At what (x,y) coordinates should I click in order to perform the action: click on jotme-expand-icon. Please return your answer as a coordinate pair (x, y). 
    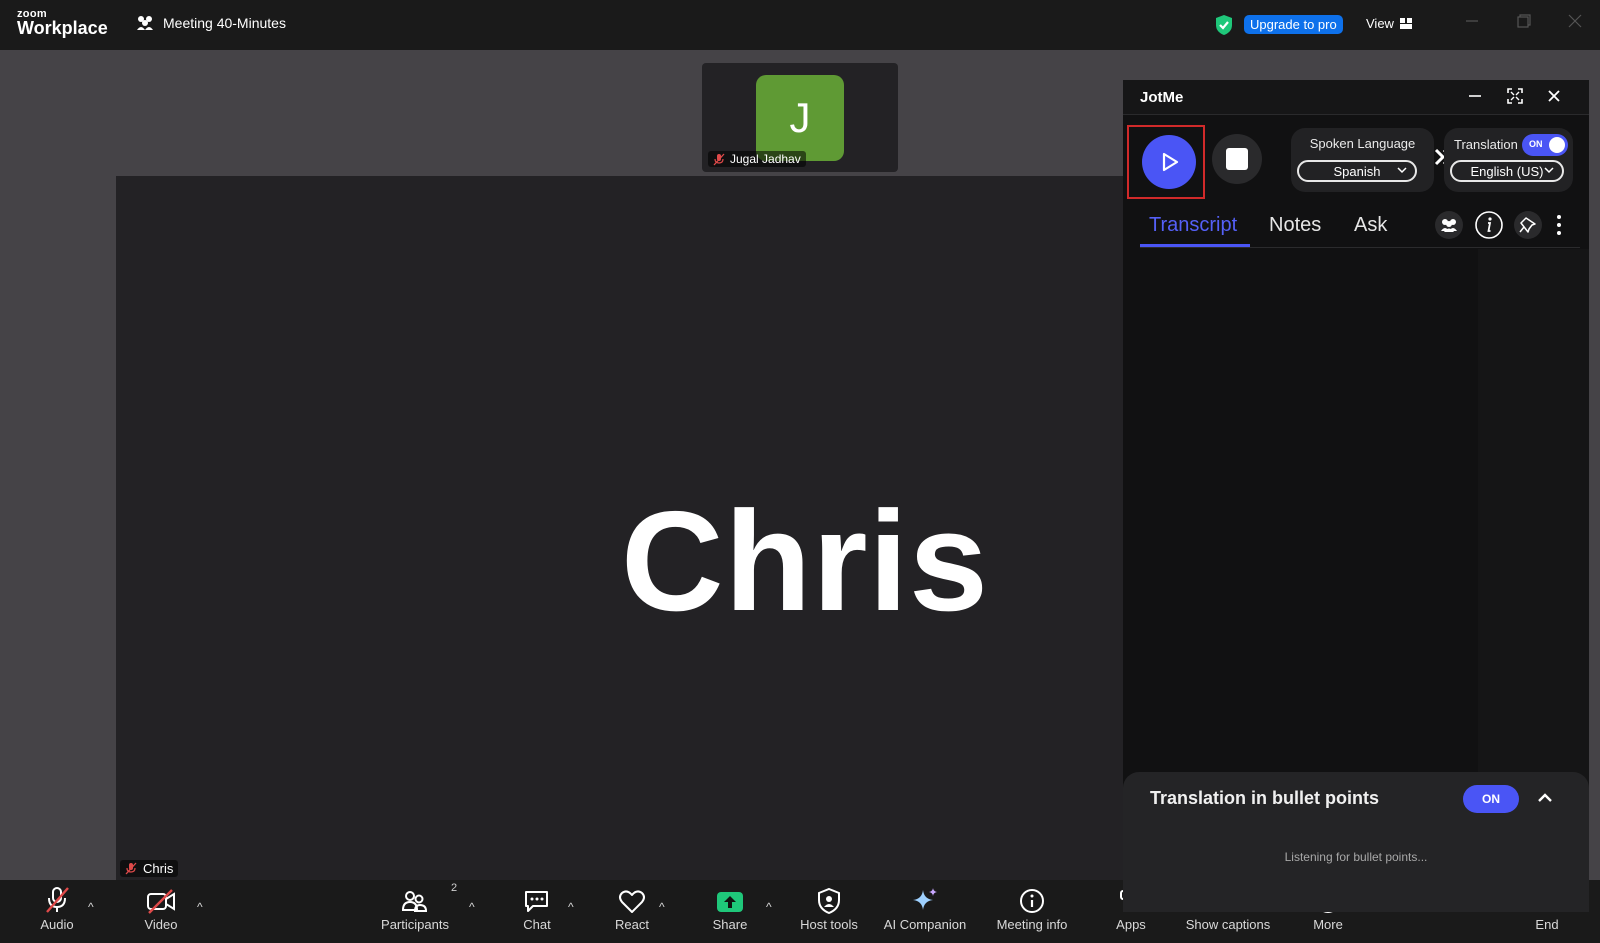
    Looking at the image, I should click on (1515, 96).